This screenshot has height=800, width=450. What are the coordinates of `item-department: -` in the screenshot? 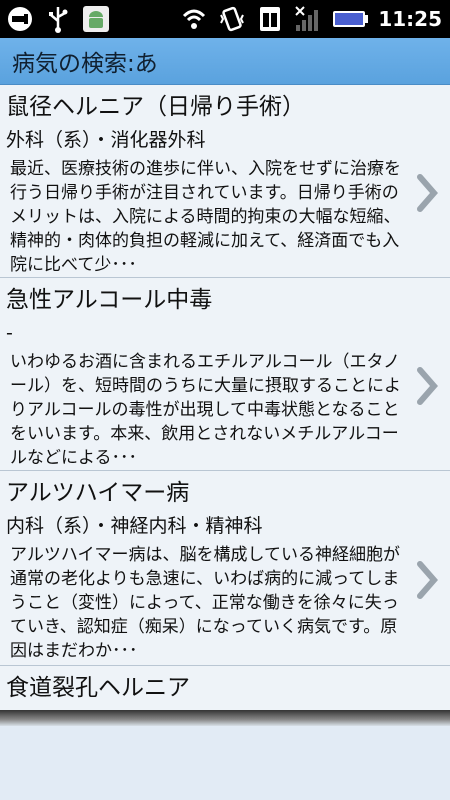 It's located at (9, 333).